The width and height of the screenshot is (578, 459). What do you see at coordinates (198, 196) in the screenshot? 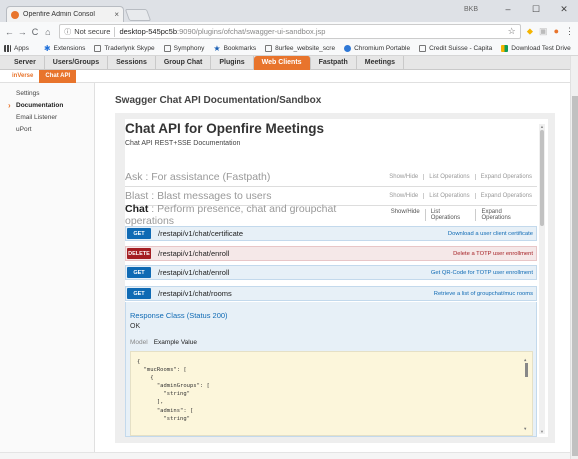
I see `section-title: Blast : Blast messages to users` at bounding box center [198, 196].